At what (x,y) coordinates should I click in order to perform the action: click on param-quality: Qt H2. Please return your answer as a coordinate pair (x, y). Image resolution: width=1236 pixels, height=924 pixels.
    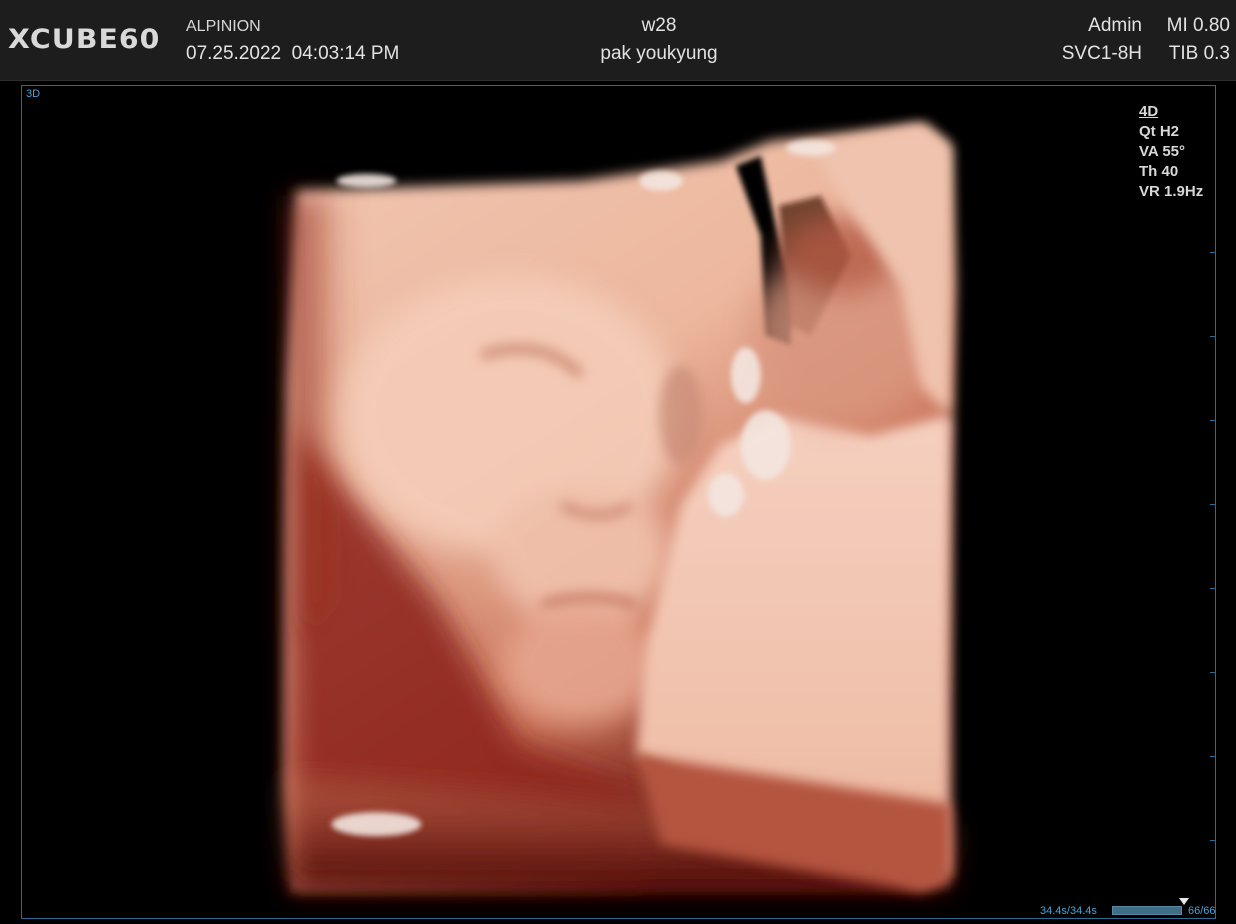
    Looking at the image, I should click on (1159, 131).